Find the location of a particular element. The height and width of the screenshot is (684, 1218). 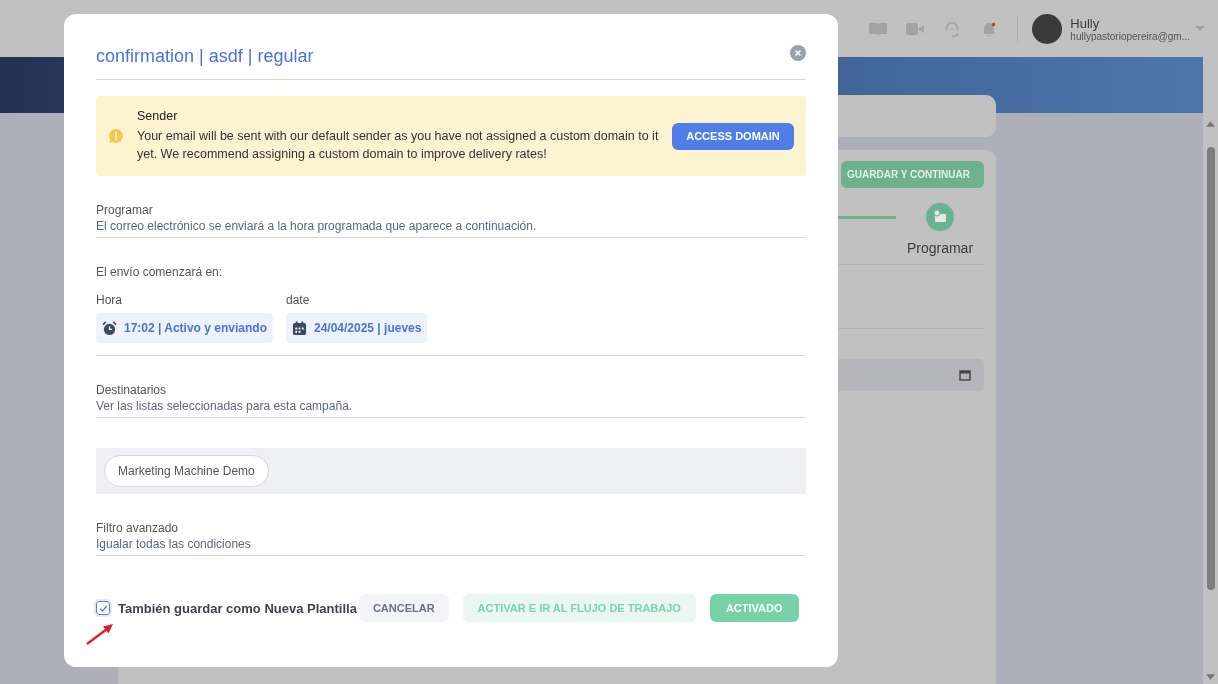

scrollbar is located at coordinates (1210, 370).